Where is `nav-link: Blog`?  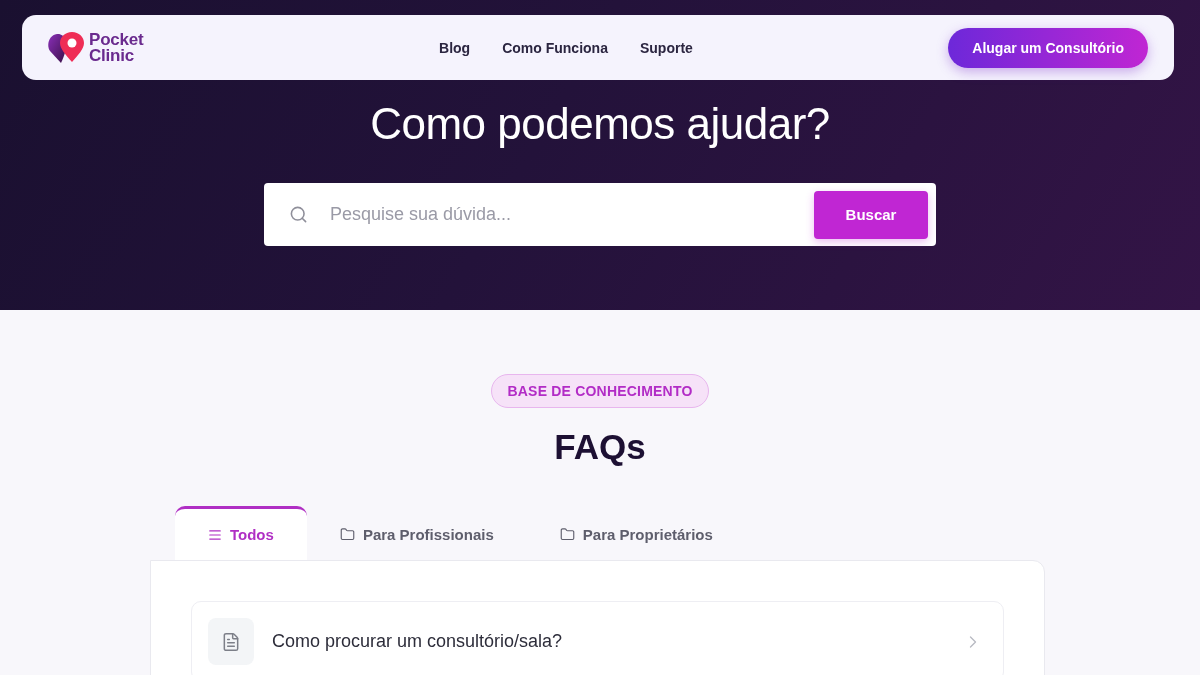
nav-link: Blog is located at coordinates (455, 47).